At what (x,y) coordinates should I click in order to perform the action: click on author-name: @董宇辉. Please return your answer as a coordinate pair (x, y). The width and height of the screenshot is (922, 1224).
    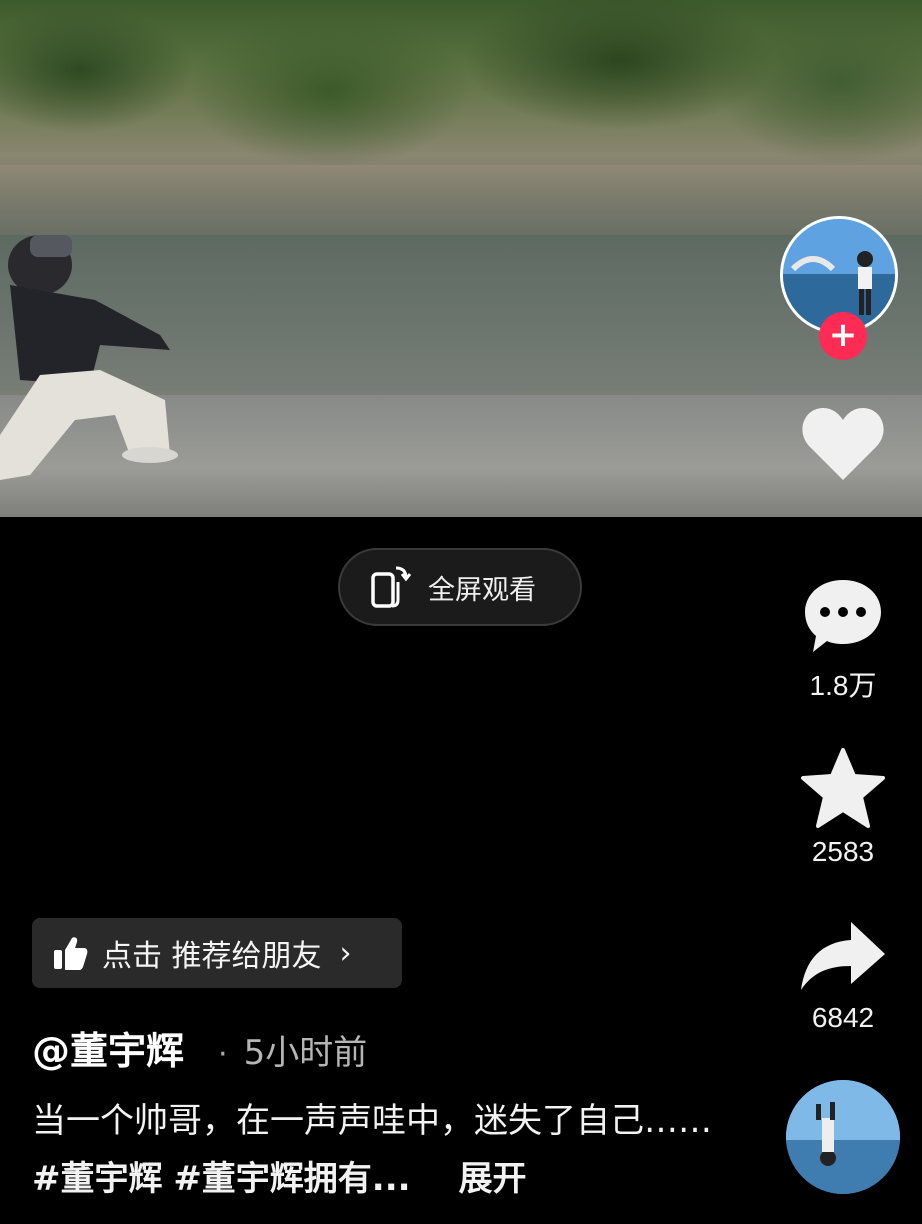
    Looking at the image, I should click on (108, 1047).